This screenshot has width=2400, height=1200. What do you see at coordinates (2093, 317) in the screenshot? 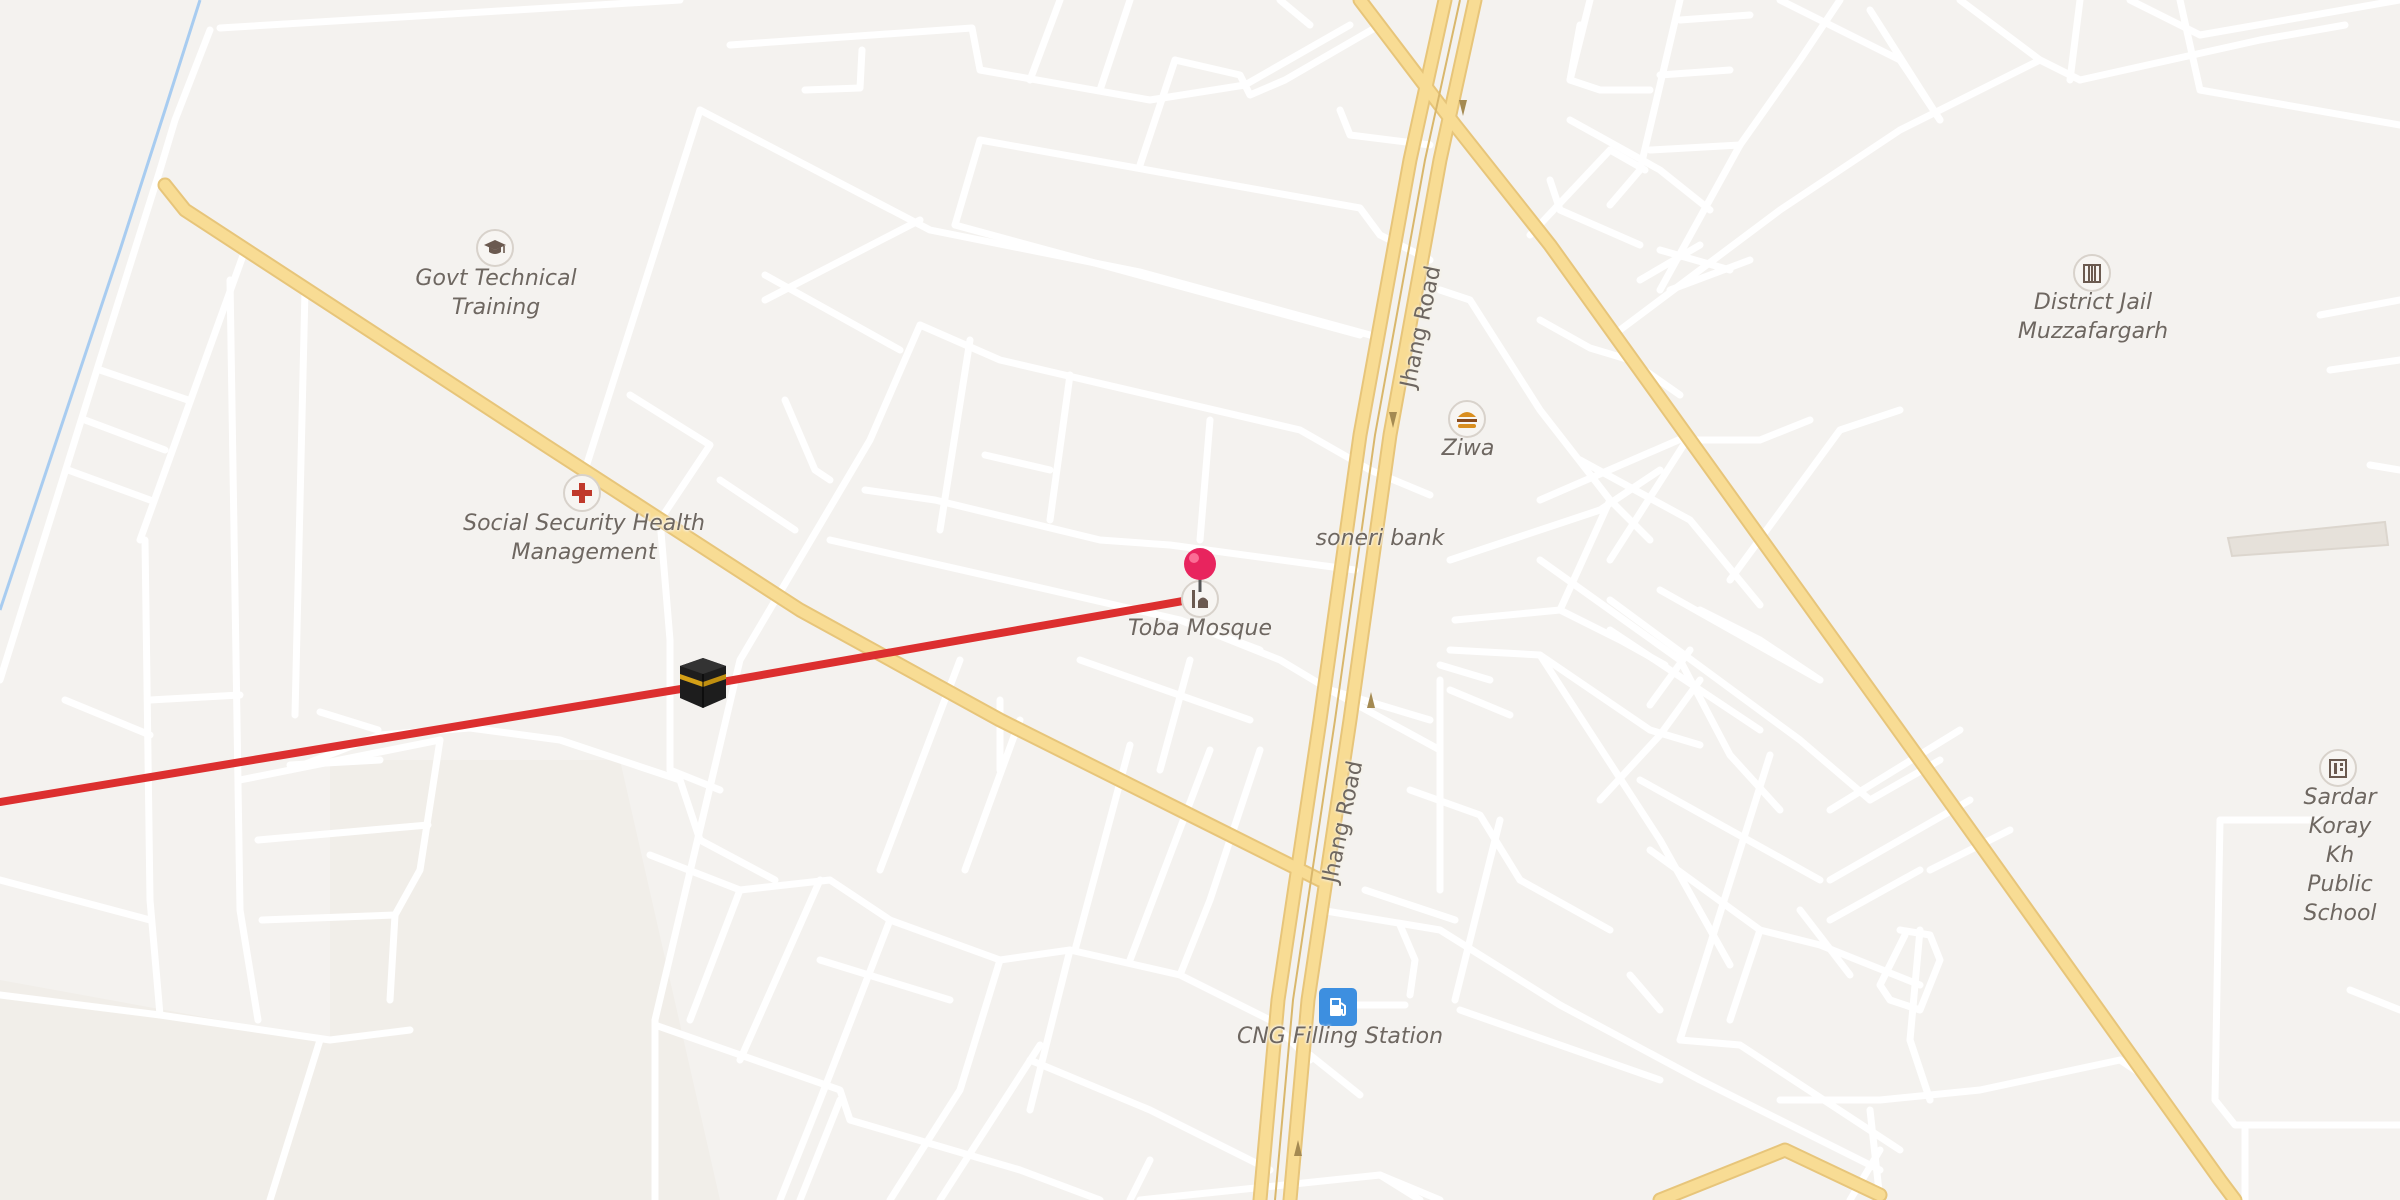
I see `poi-label-district-jail: District Jail Muzzafargarh` at bounding box center [2093, 317].